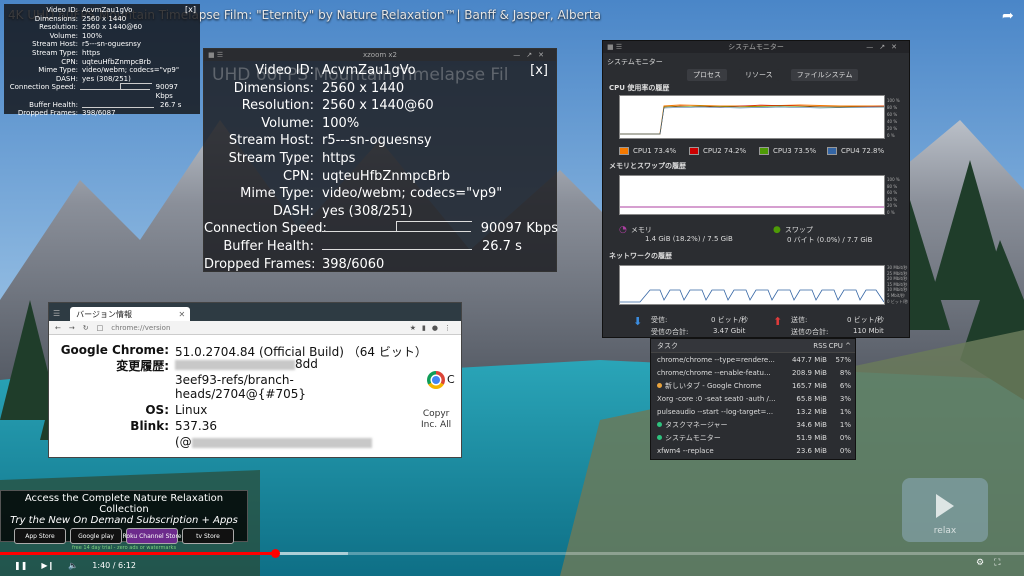  Describe the element at coordinates (685, 450) in the screenshot. I see `task-name-text: xfwm4 --replace` at that location.